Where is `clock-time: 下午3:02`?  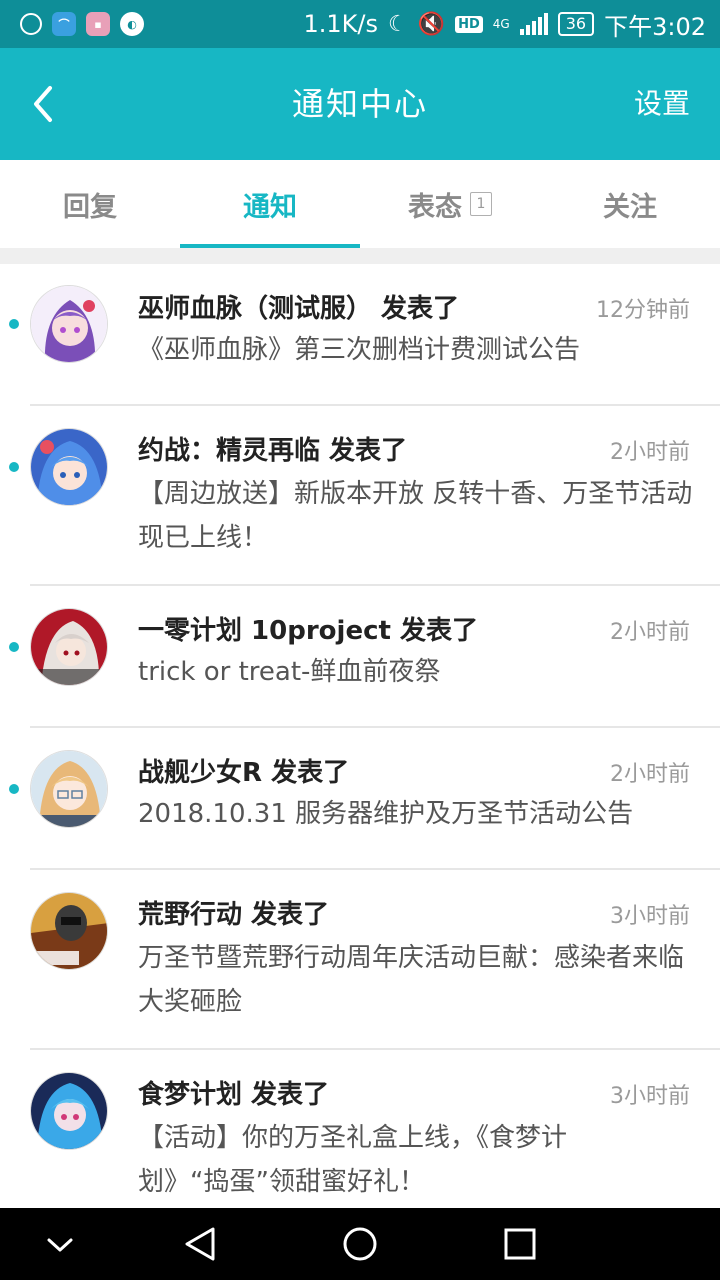 clock-time: 下午3:02 is located at coordinates (655, 26).